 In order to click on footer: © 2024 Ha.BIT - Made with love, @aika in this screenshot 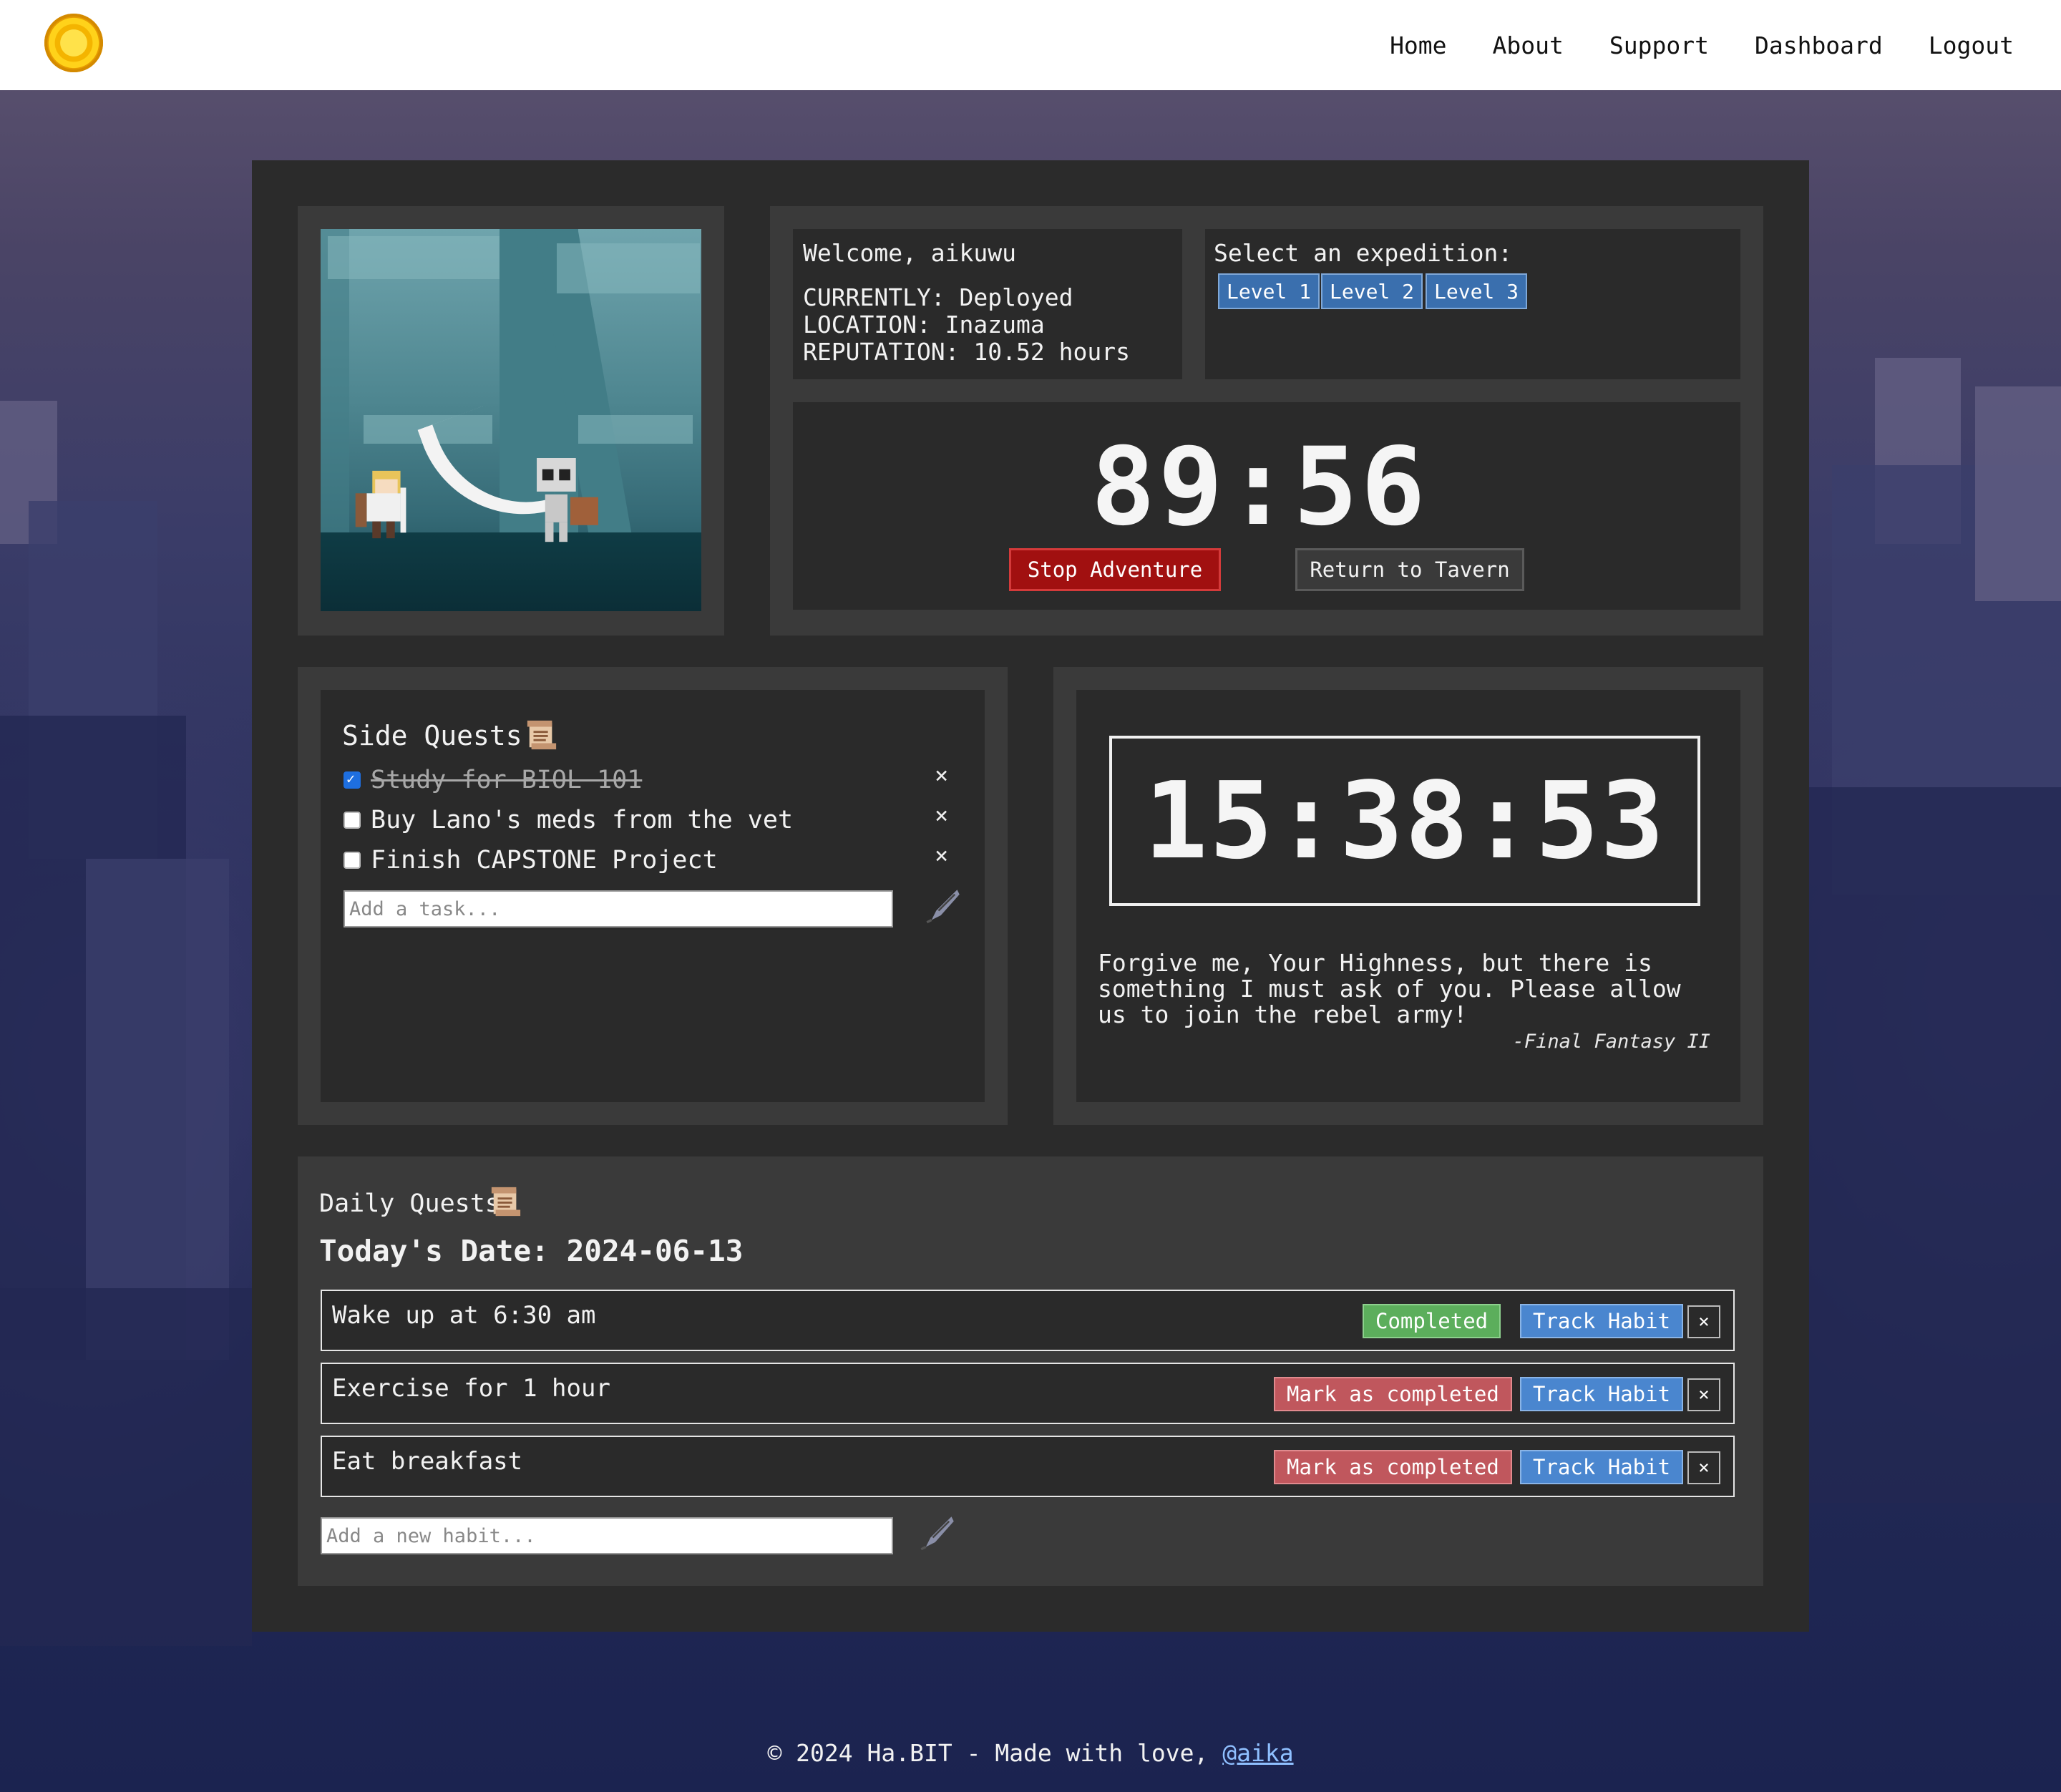, I will do `click(1030, 1753)`.